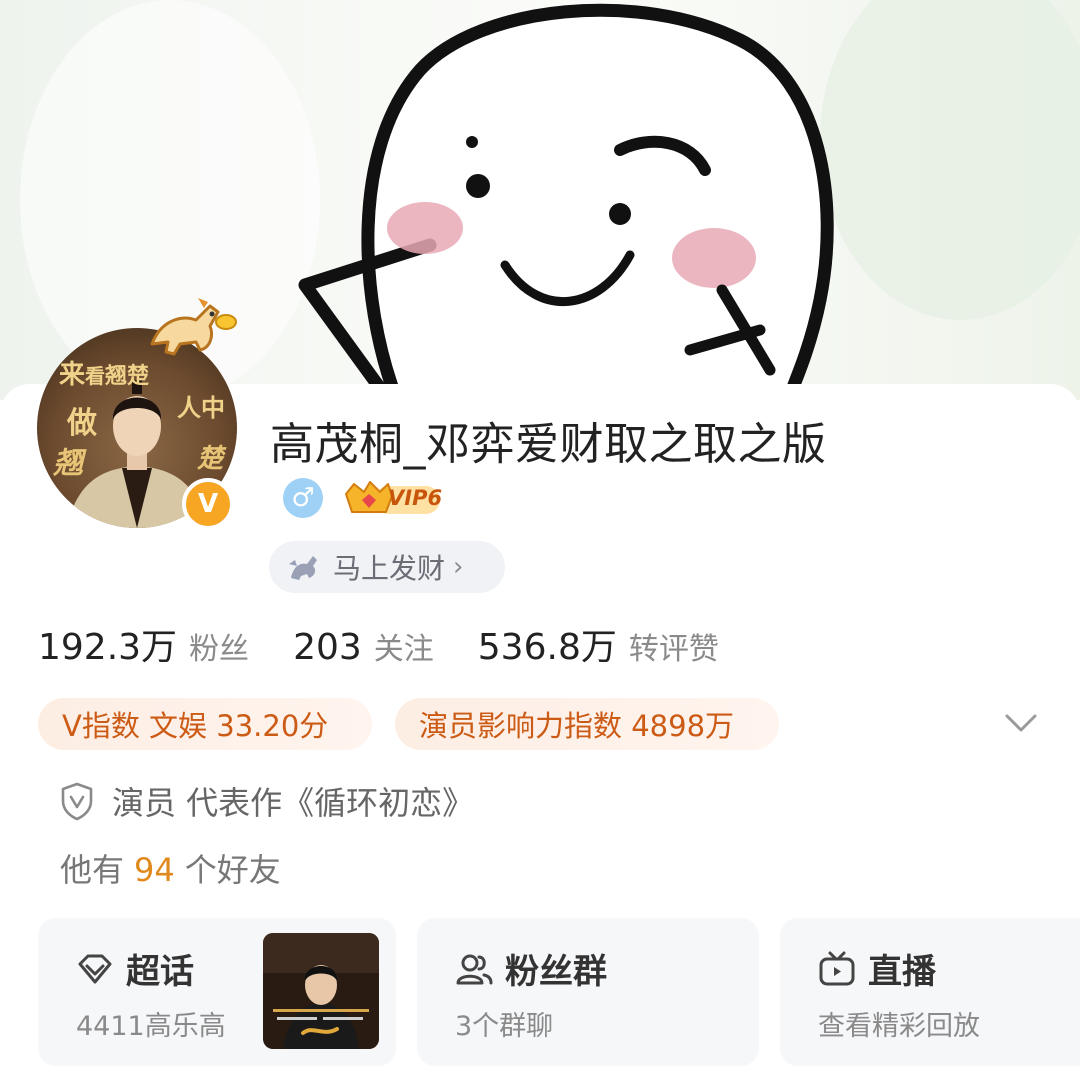 The height and width of the screenshot is (1070, 1080). I want to click on fan-group-title: 粉丝群, so click(556, 972).